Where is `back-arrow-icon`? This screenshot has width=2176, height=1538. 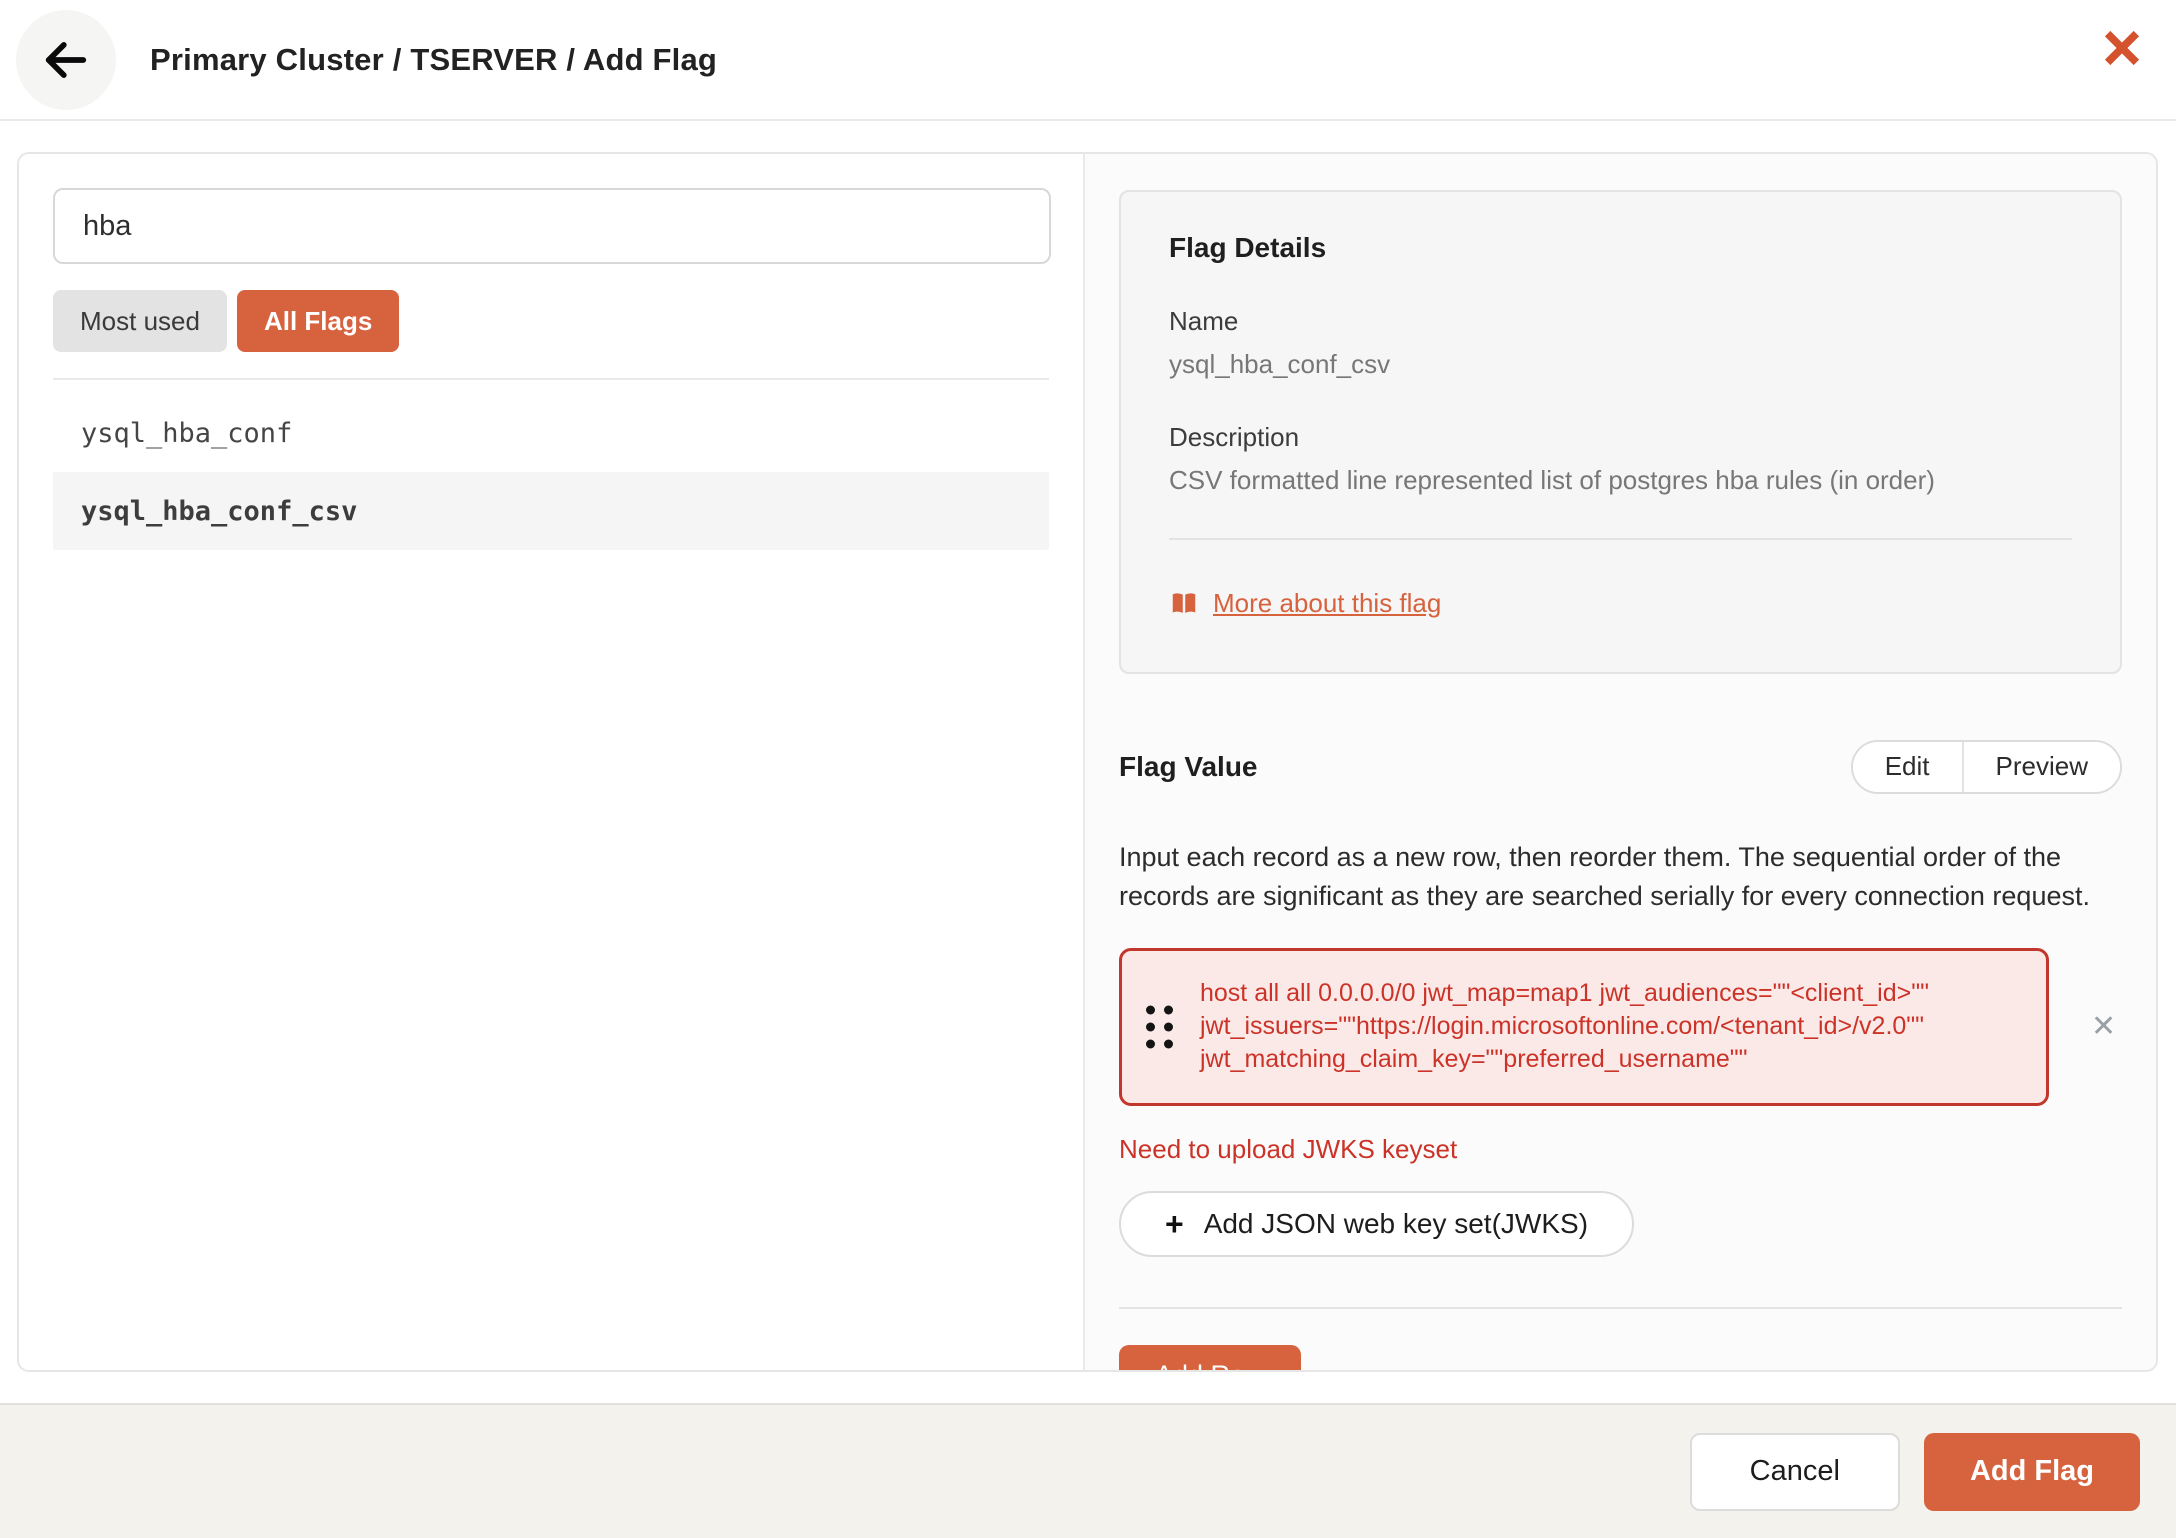
back-arrow-icon is located at coordinates (66, 60).